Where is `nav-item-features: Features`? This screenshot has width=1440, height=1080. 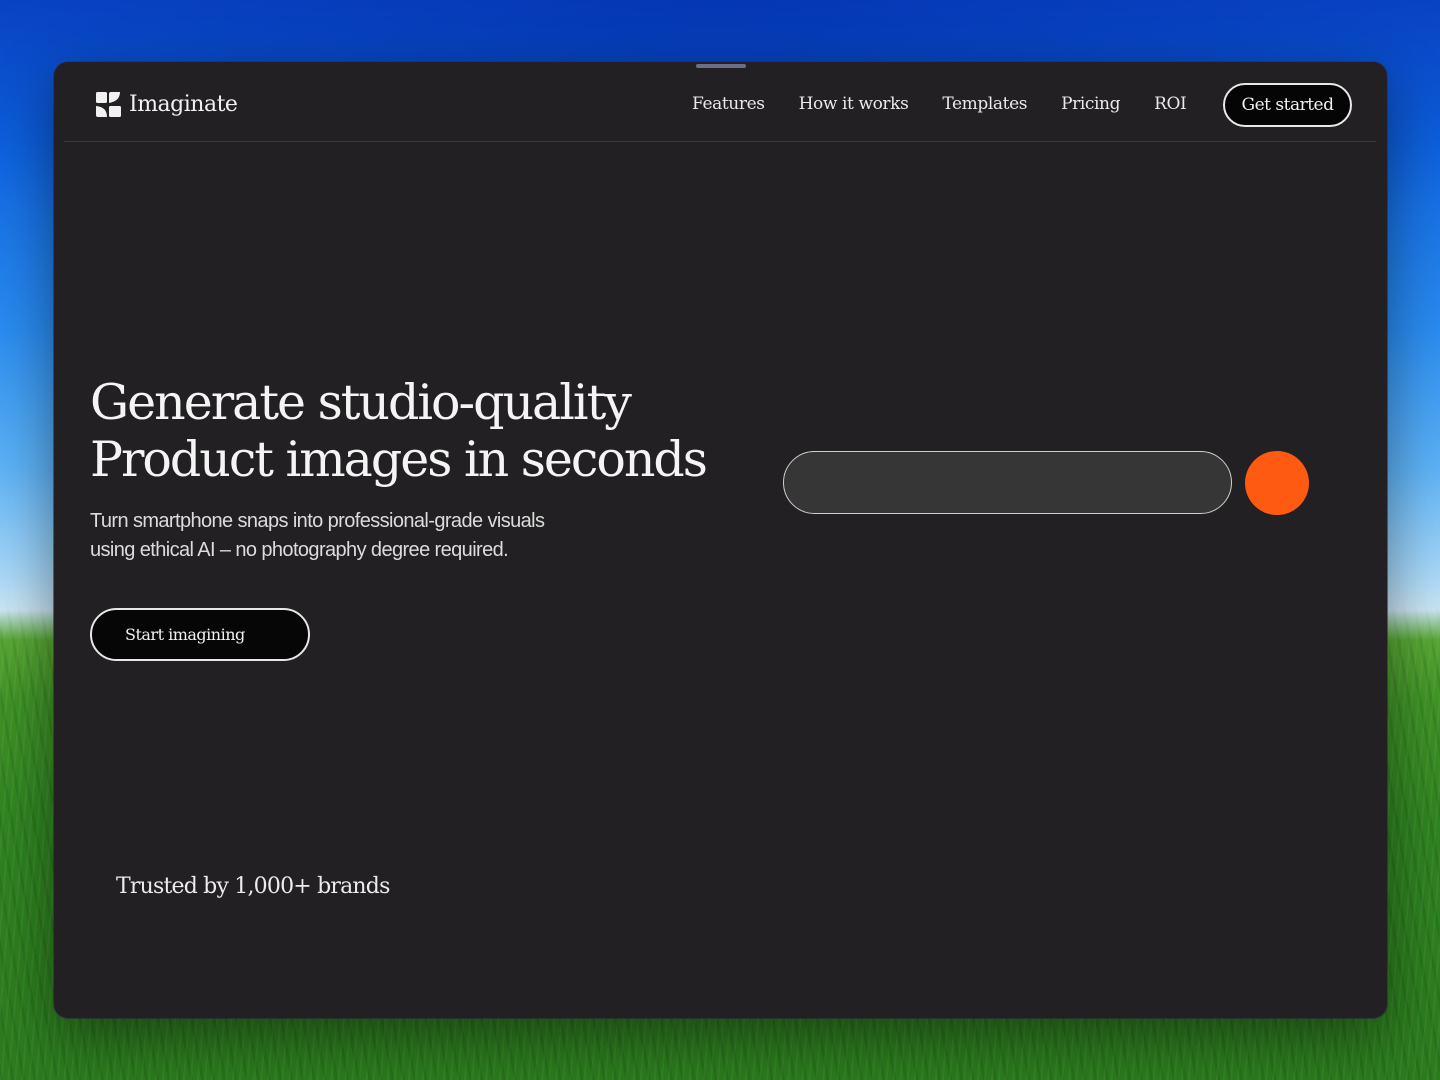 nav-item-features: Features is located at coordinates (728, 104).